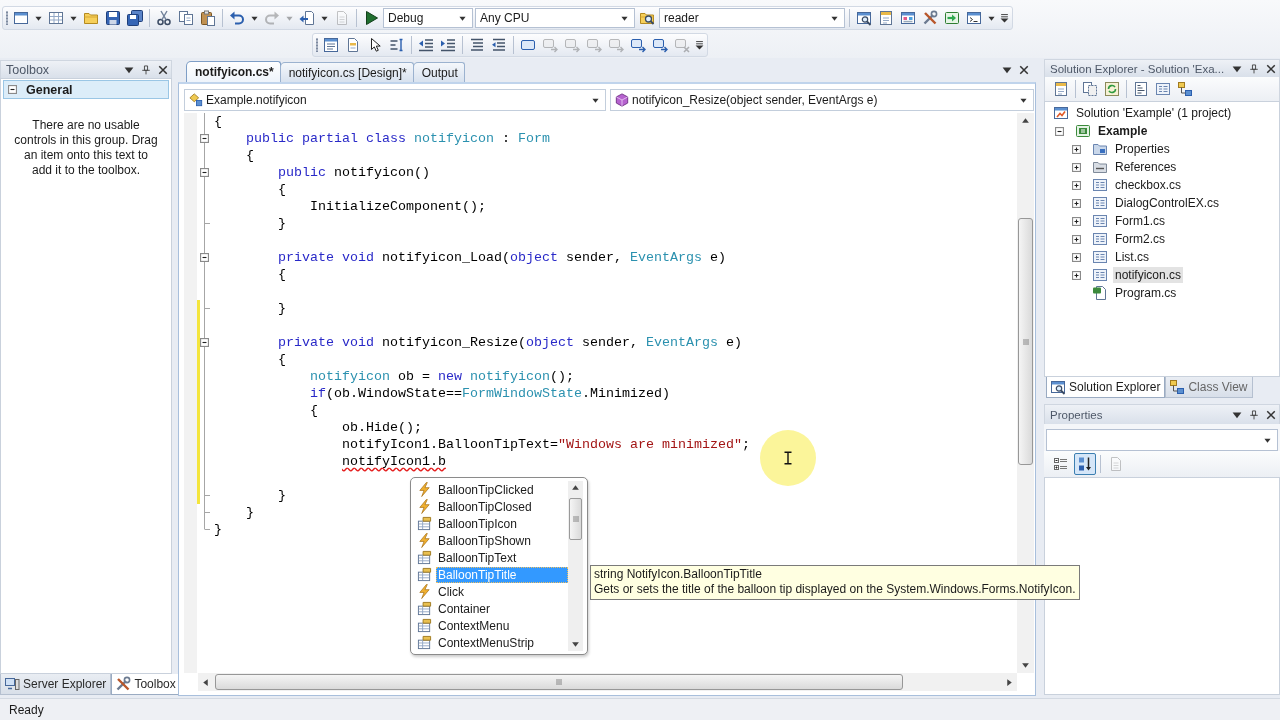 Image resolution: width=1280 pixels, height=720 pixels. What do you see at coordinates (952, 18) in the screenshot?
I see `arrow-box-icon` at bounding box center [952, 18].